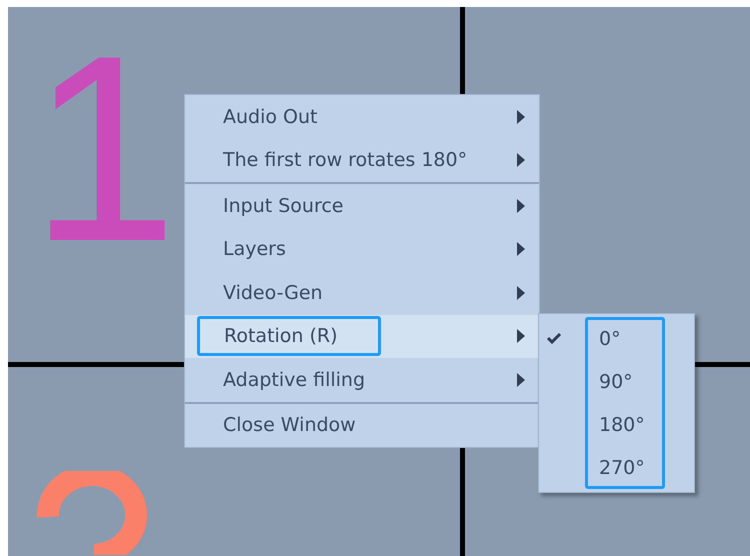 The width and height of the screenshot is (750, 556). Describe the element at coordinates (362, 292) in the screenshot. I see `menu-item: Video-Gen` at that location.